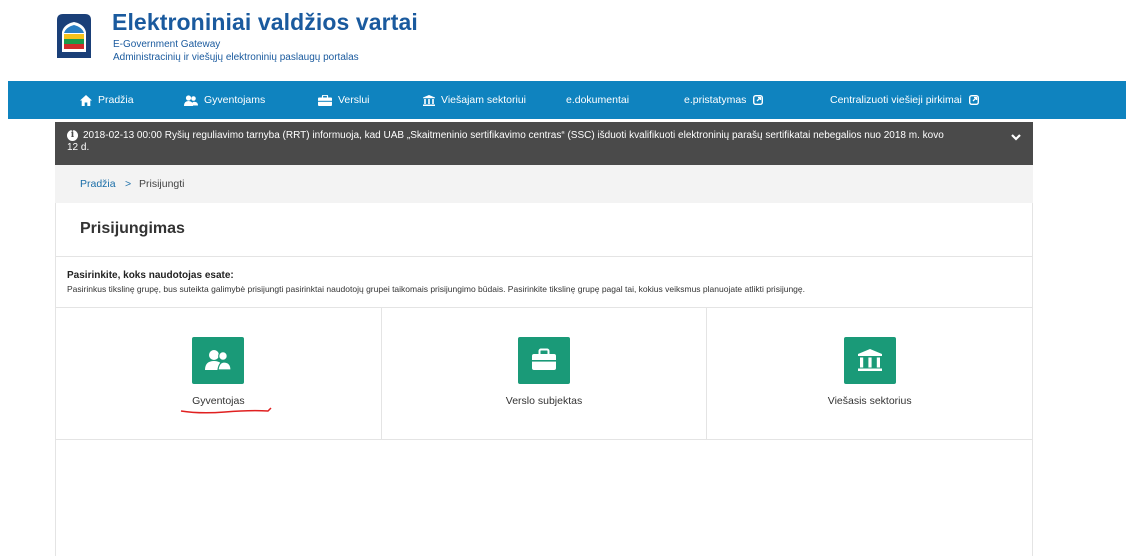 This screenshot has height=556, width=1126. I want to click on nav-label: Pradžia, so click(116, 100).